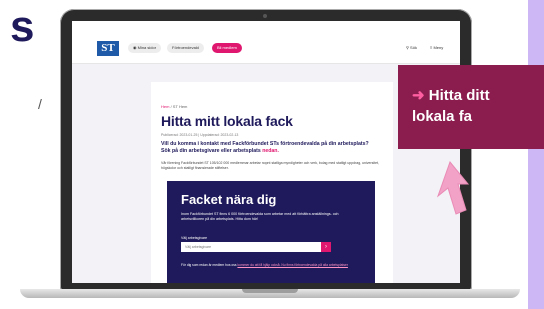  Describe the element at coordinates (229, 199) in the screenshot. I see `finder-title: Facket nära dig` at that location.